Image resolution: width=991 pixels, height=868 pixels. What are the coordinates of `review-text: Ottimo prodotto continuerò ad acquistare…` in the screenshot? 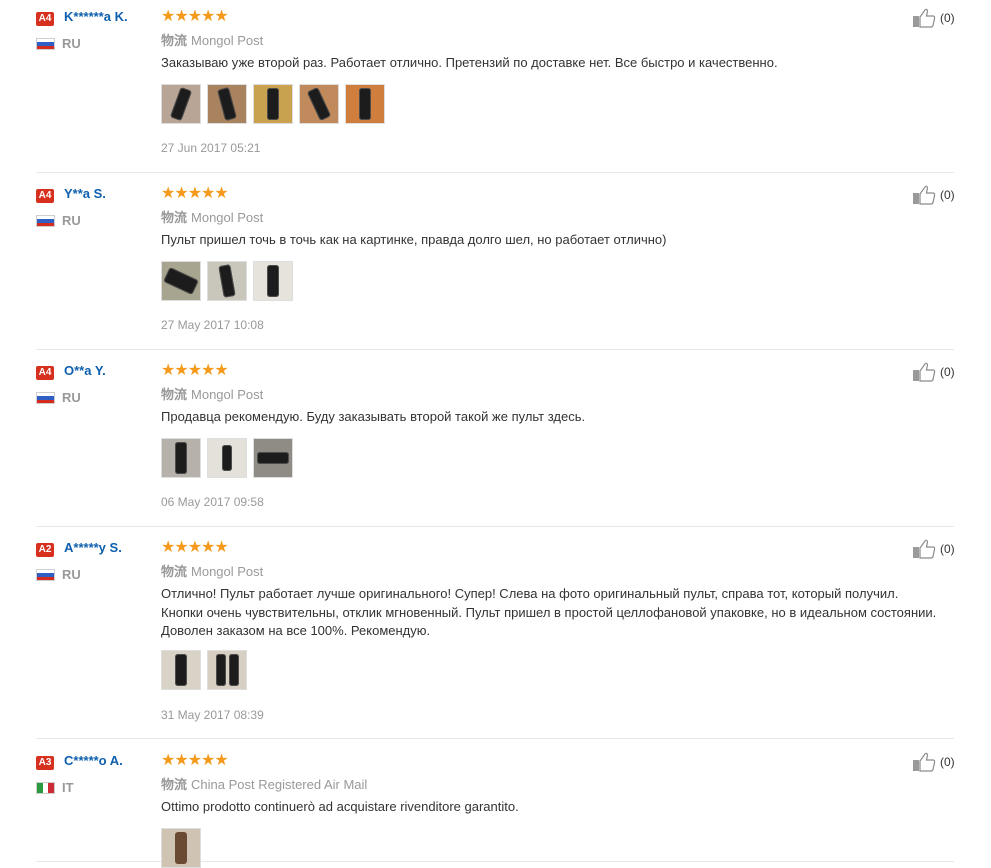 It's located at (340, 806).